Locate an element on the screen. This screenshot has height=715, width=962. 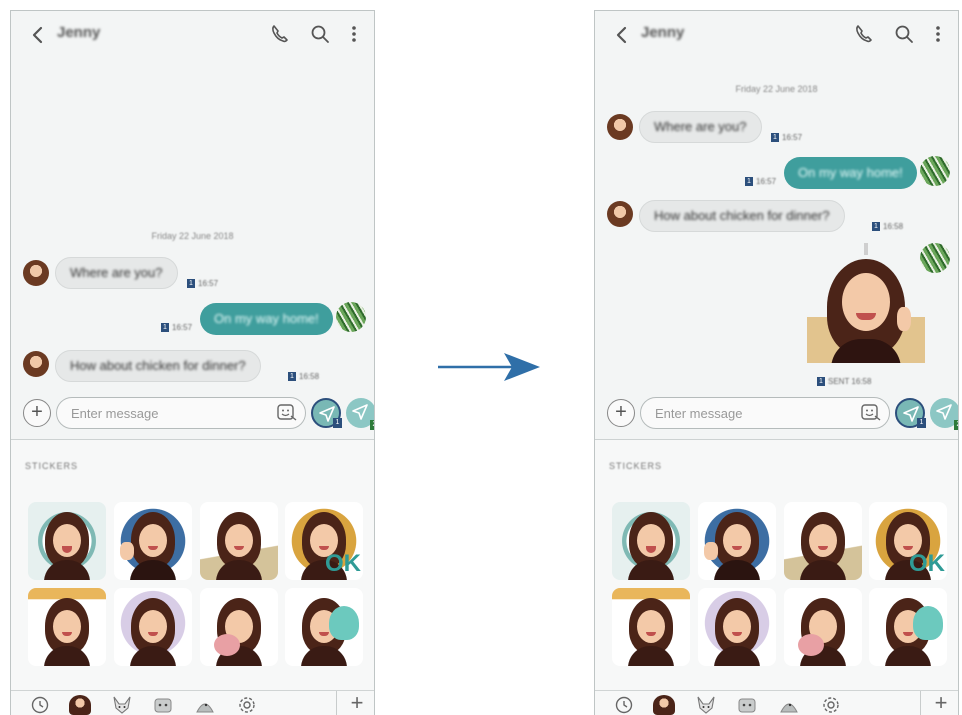
own-avatar is located at coordinates (935, 171).